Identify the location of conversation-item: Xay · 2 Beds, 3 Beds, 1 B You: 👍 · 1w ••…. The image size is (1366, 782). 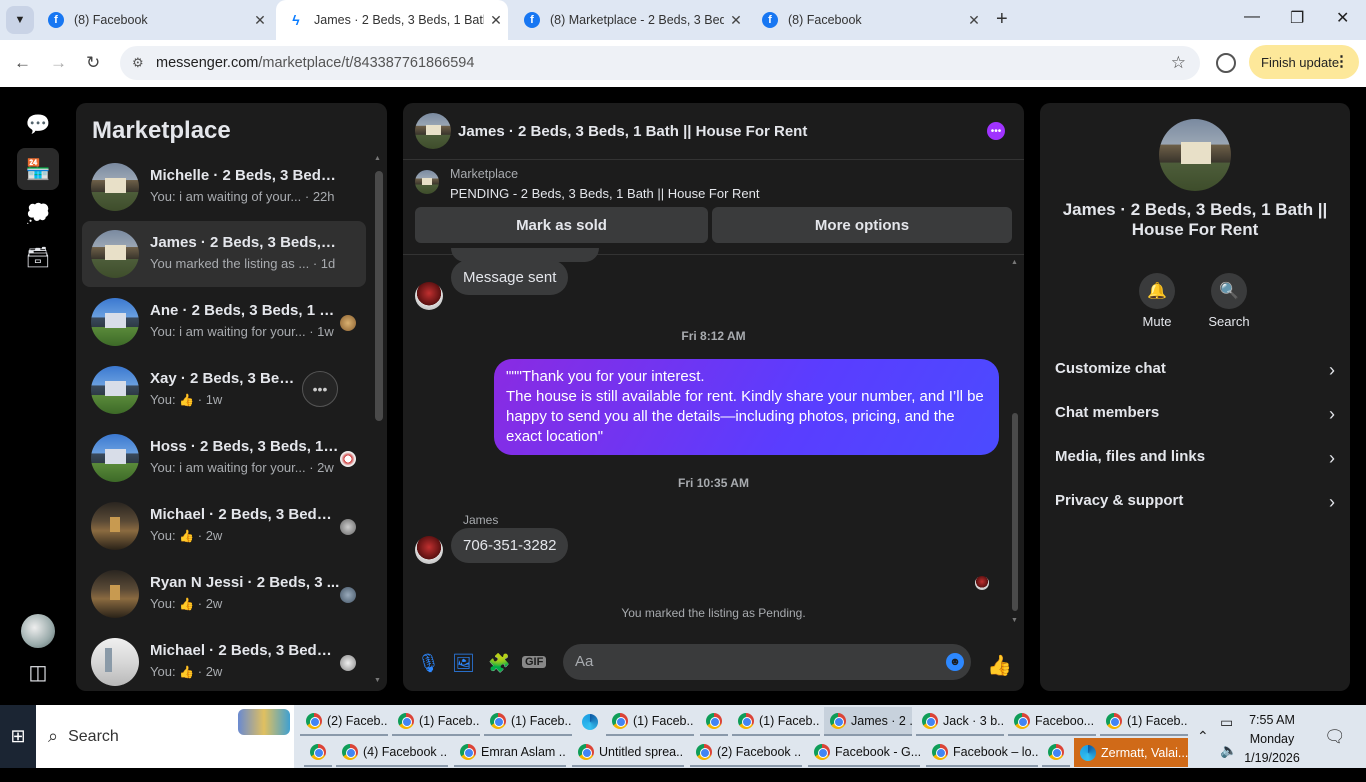
(224, 390).